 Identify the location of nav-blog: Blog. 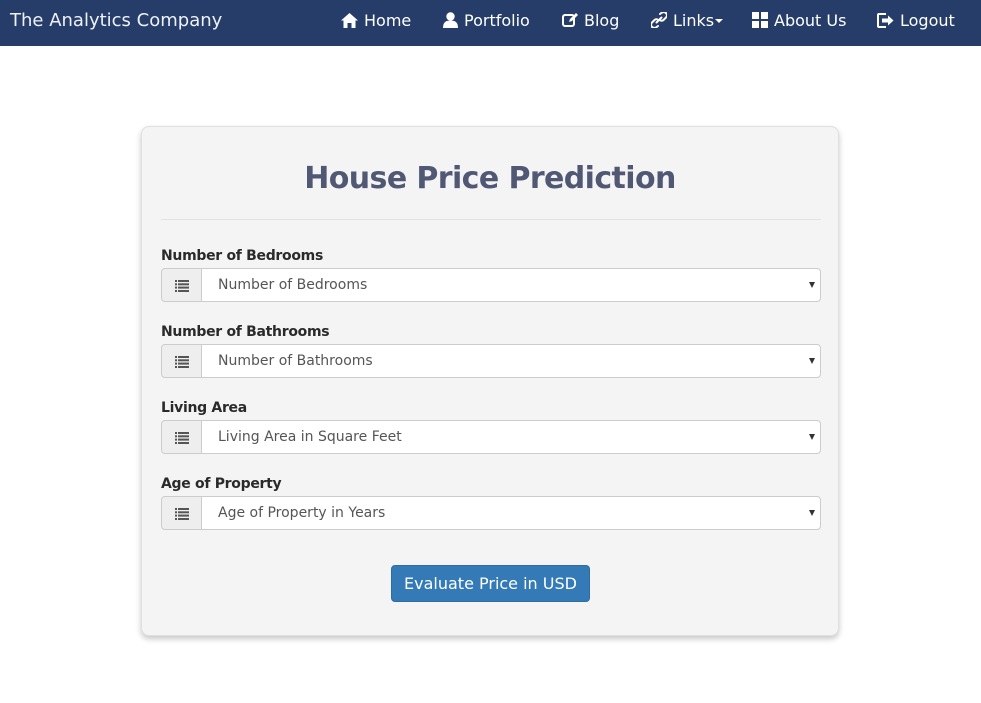
(590, 21).